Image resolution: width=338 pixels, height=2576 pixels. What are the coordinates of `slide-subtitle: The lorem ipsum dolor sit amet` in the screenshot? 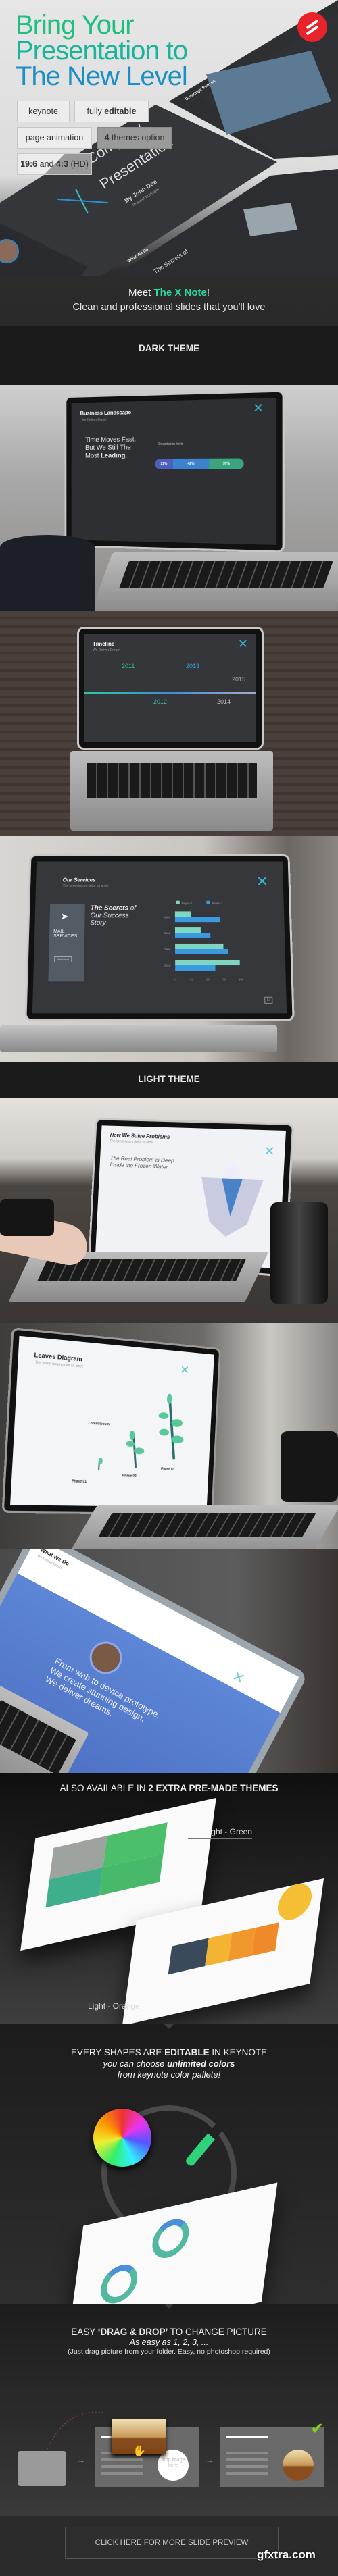 It's located at (132, 1142).